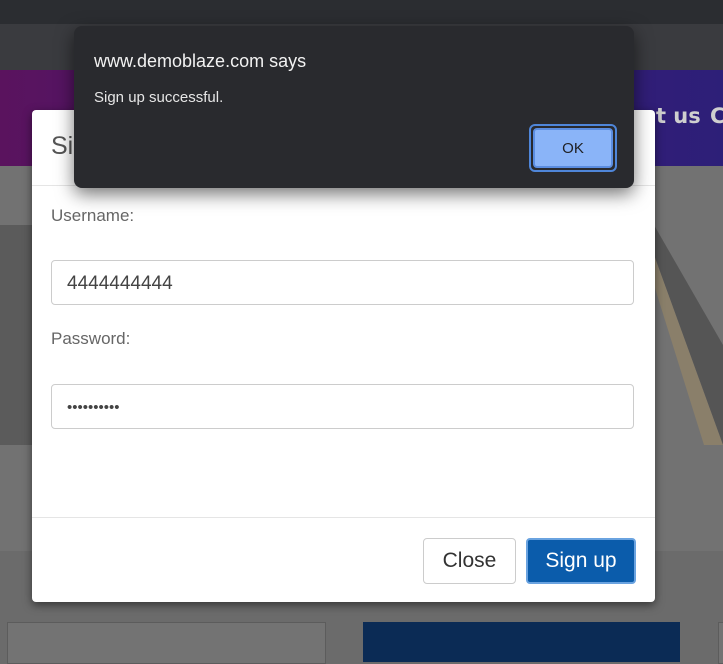  What do you see at coordinates (581, 561) in the screenshot?
I see `signup-button: Sign up` at bounding box center [581, 561].